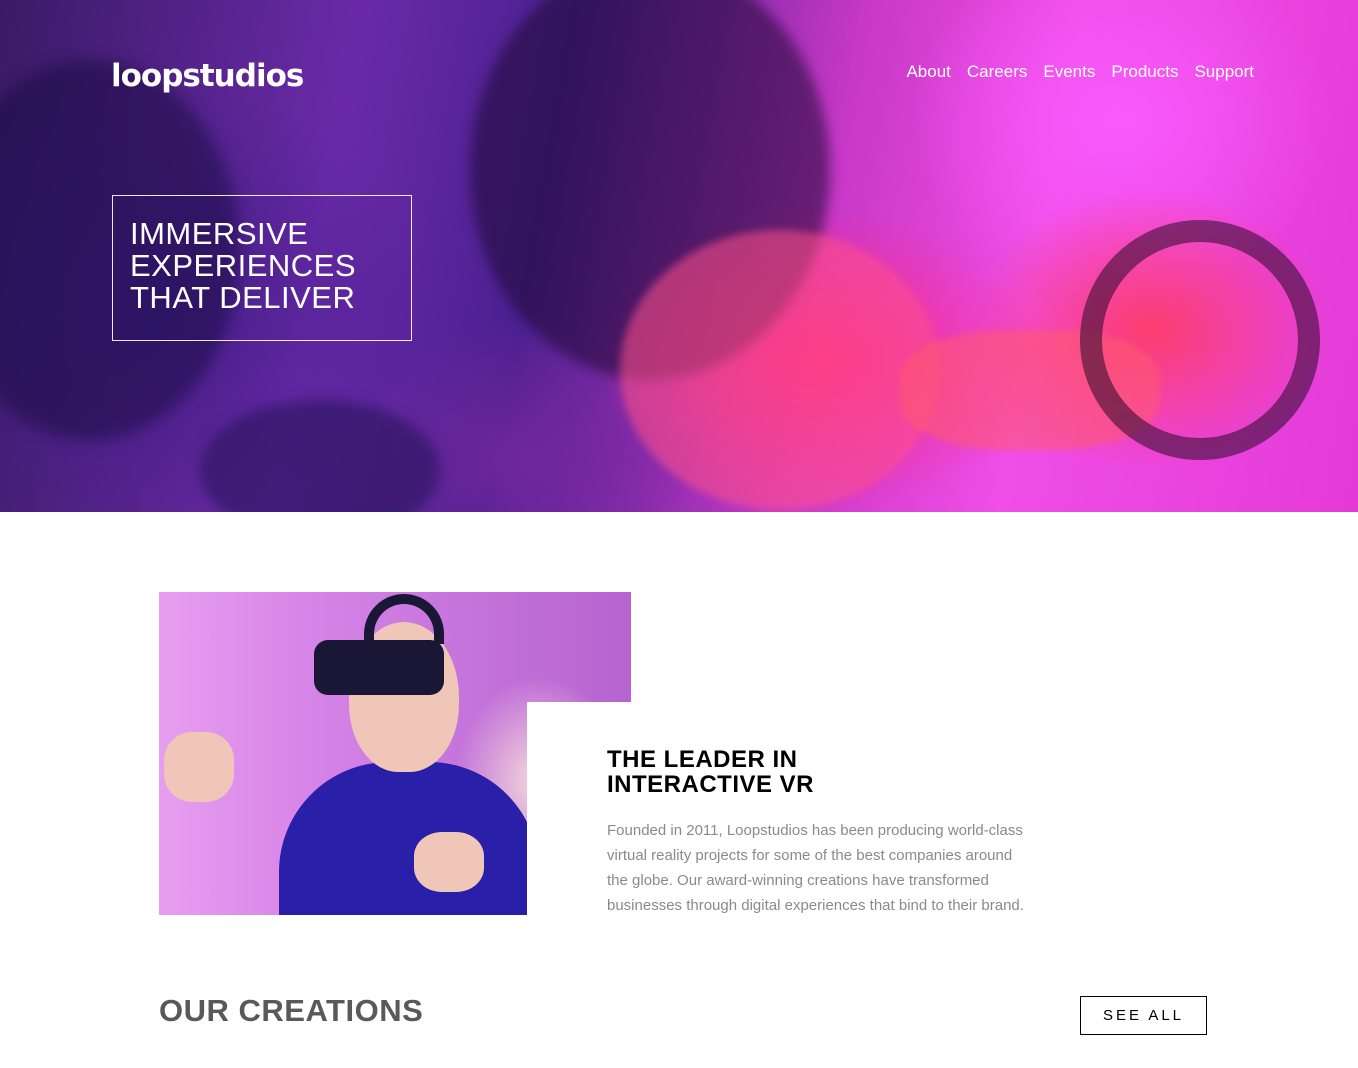  I want to click on about-title: THE LEADER IN INTERACTIVE VR, so click(710, 772).